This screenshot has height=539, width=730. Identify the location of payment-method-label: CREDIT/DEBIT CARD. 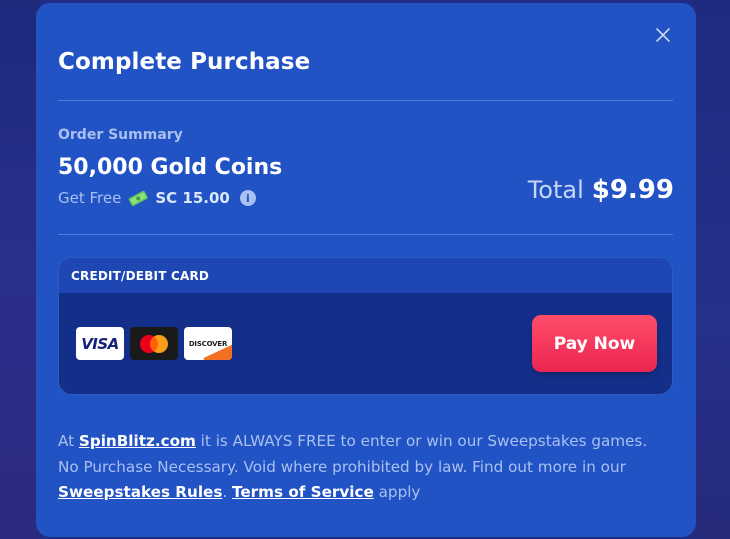
(365, 275).